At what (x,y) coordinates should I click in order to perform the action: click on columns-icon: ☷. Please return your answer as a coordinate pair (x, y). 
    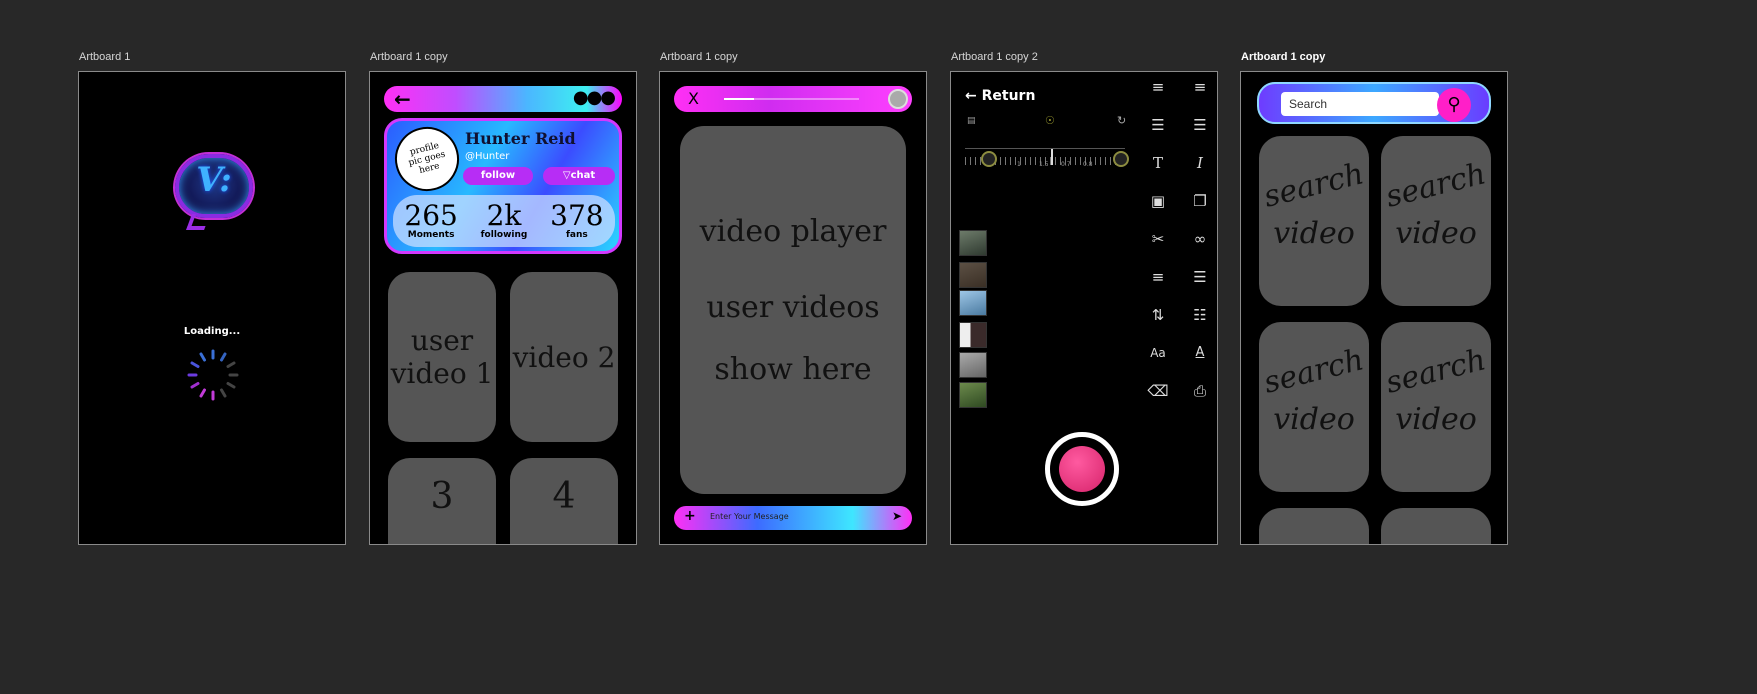
    Looking at the image, I should click on (1200, 315).